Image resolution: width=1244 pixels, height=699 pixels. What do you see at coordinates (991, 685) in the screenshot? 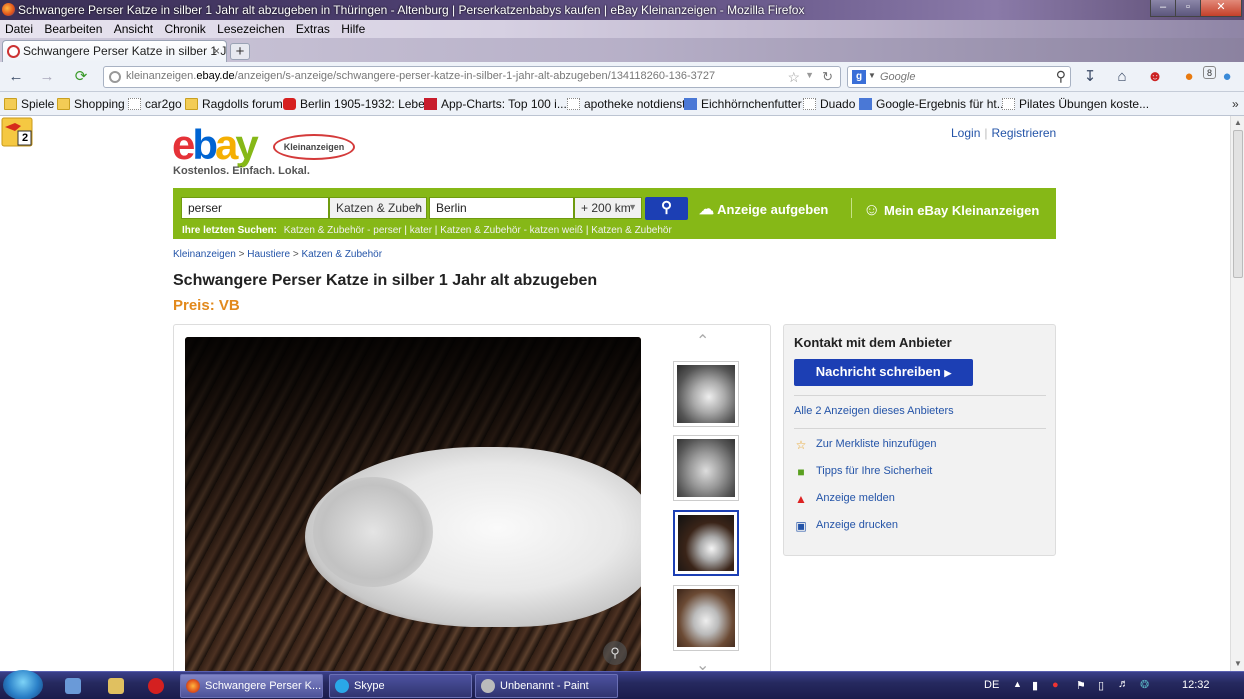
I see `language-indicator: DE` at bounding box center [991, 685].